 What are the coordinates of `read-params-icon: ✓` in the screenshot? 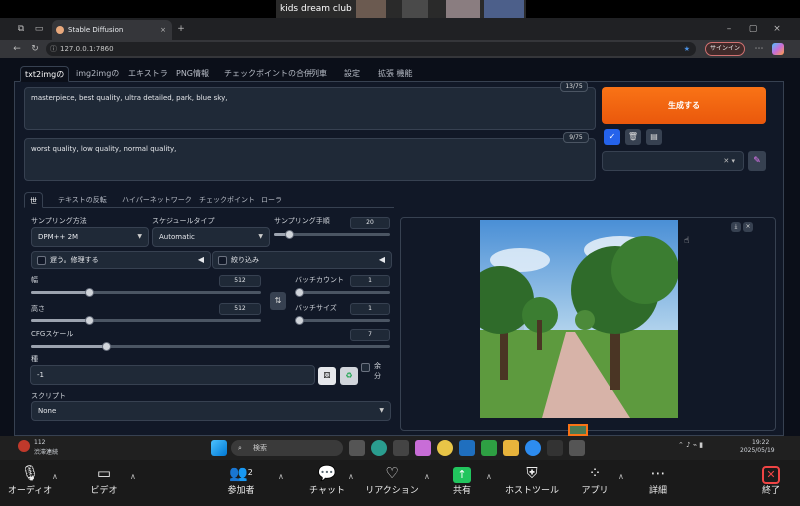 It's located at (612, 137).